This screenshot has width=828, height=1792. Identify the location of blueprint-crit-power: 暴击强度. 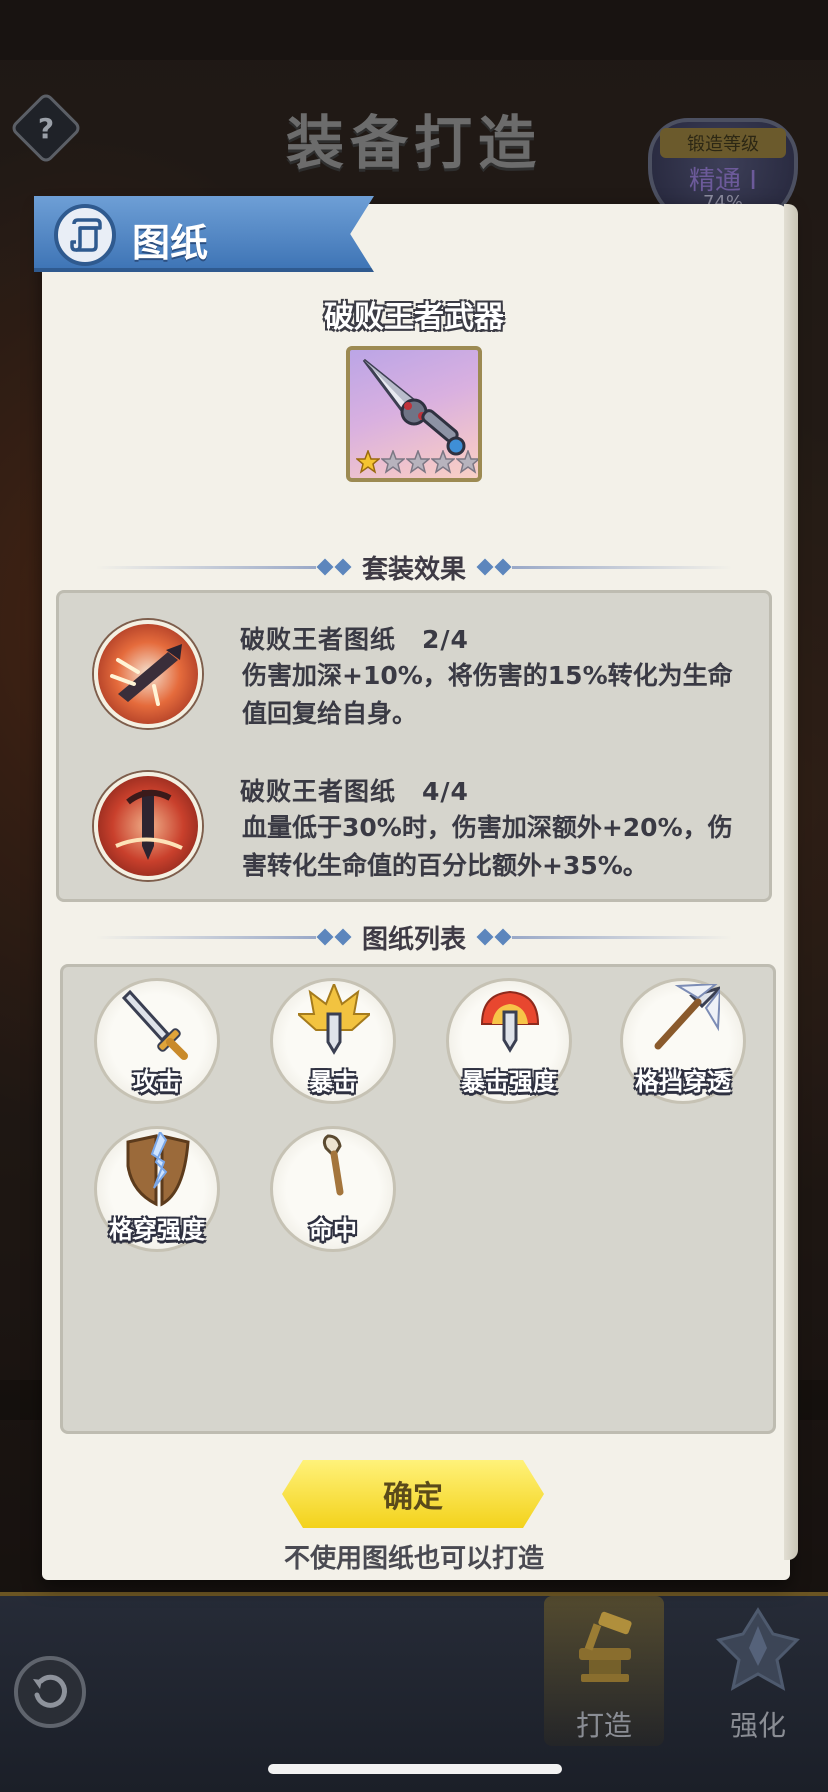
(509, 1041).